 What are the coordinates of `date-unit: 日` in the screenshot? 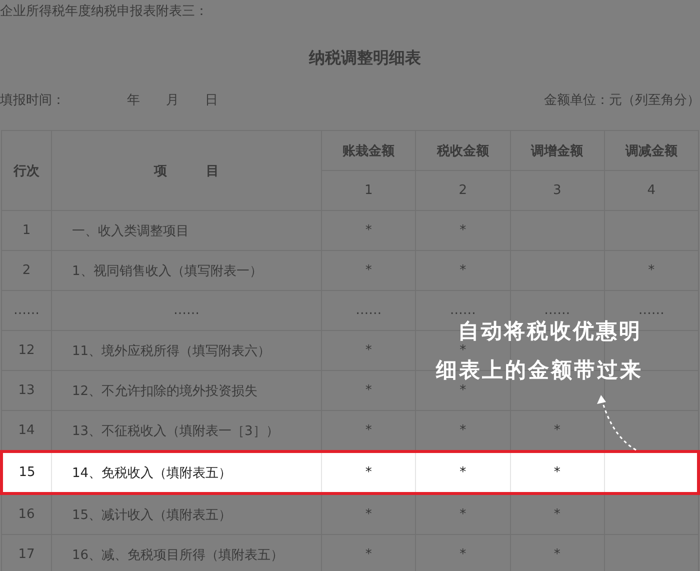 It's located at (211, 100).